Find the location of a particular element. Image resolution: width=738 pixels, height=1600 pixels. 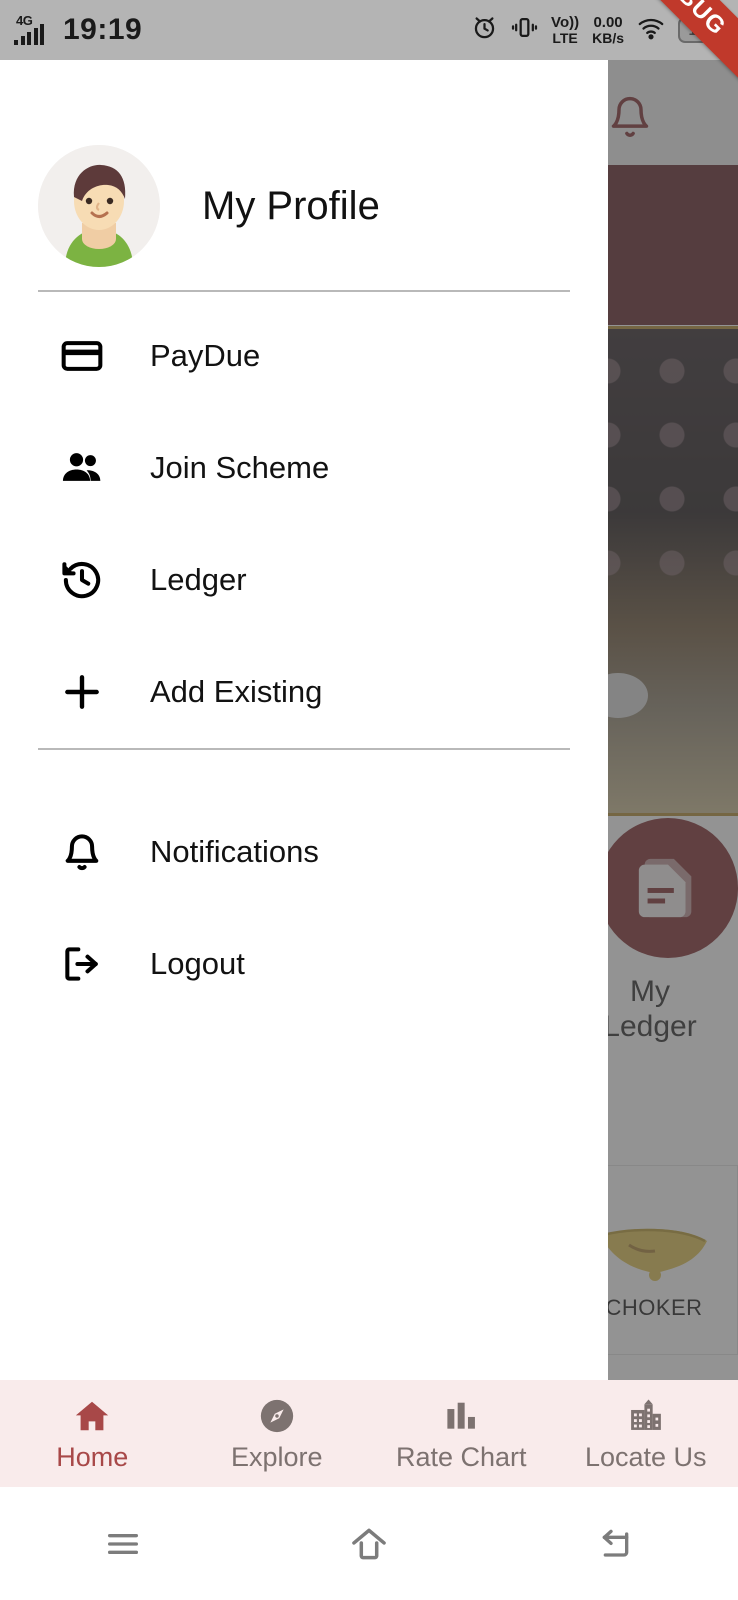

home-icon is located at coordinates (92, 1415).